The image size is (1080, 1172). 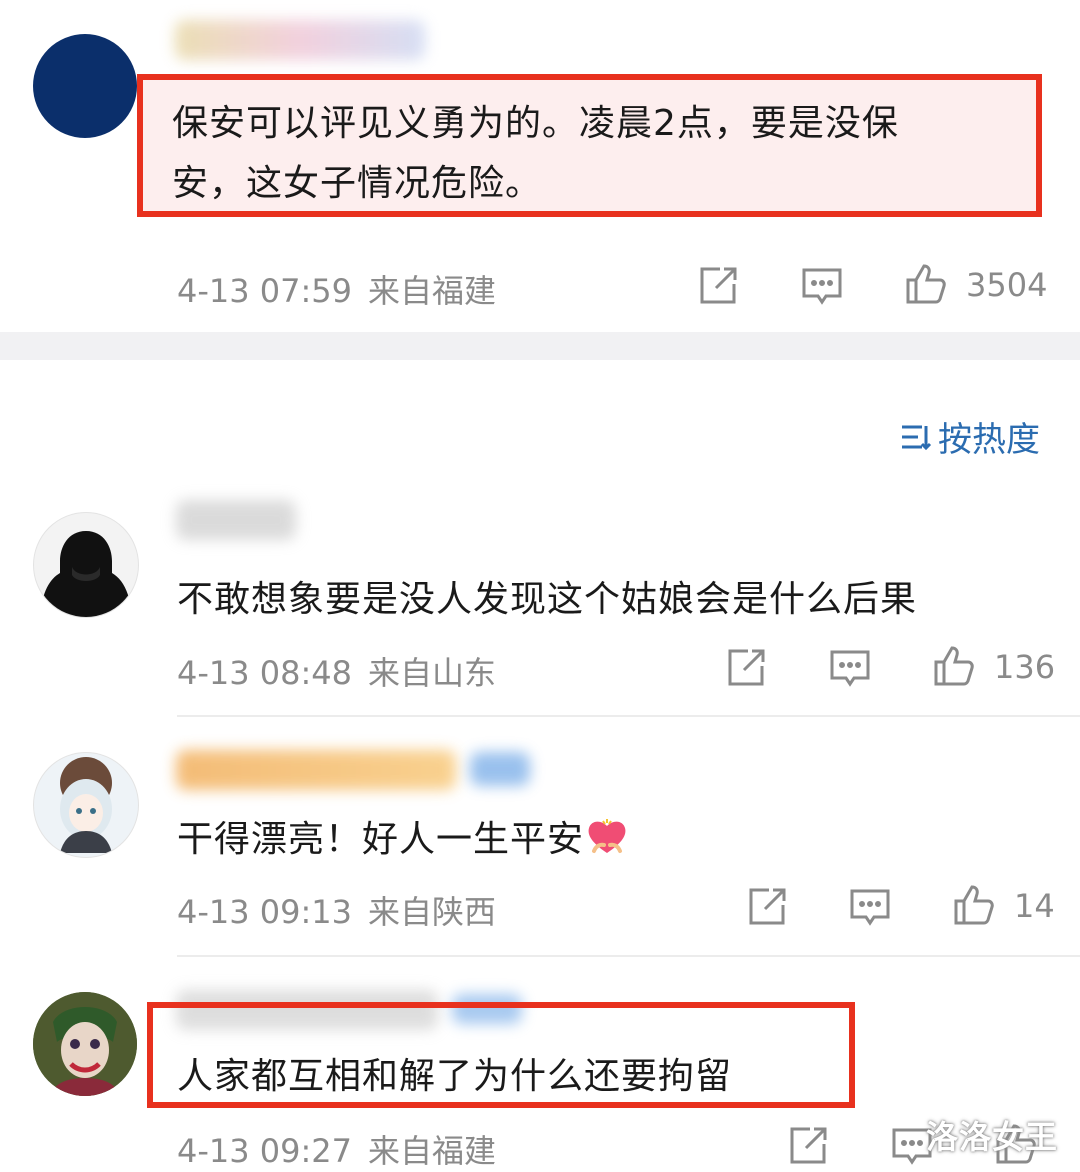 I want to click on sort-control: 按热度, so click(x=970, y=436).